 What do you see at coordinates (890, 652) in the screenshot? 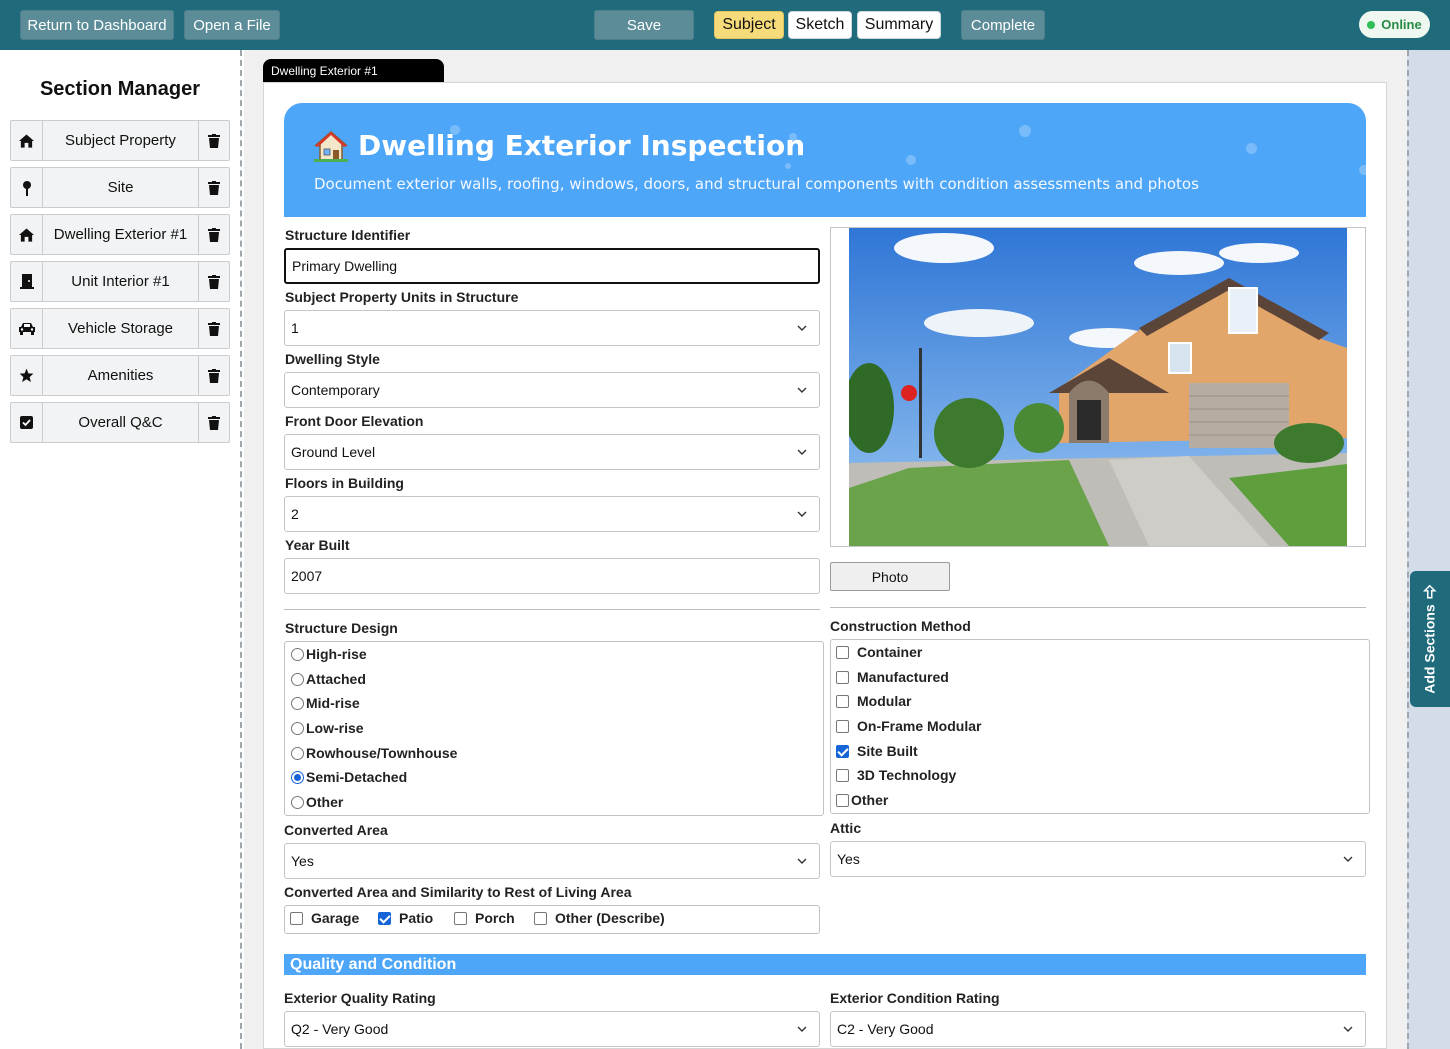
I see `checkbox-label: Container` at bounding box center [890, 652].